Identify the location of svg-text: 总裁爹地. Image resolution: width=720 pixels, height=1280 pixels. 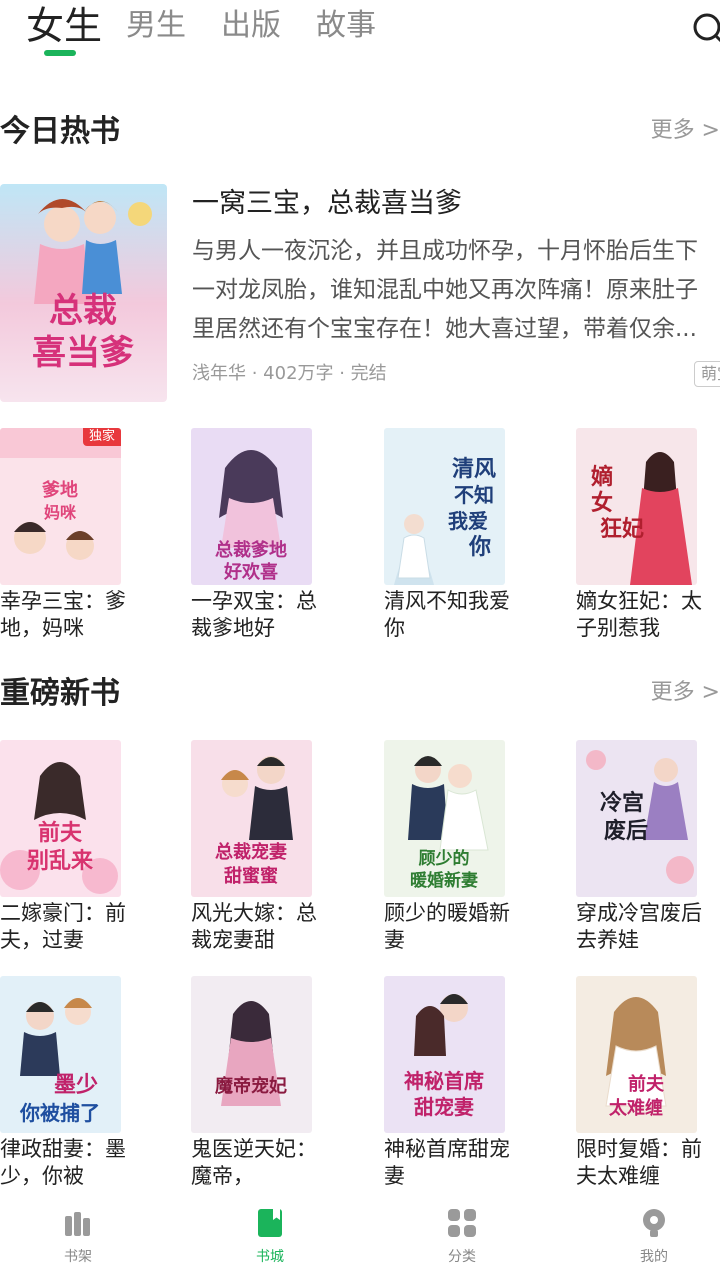
(251, 550).